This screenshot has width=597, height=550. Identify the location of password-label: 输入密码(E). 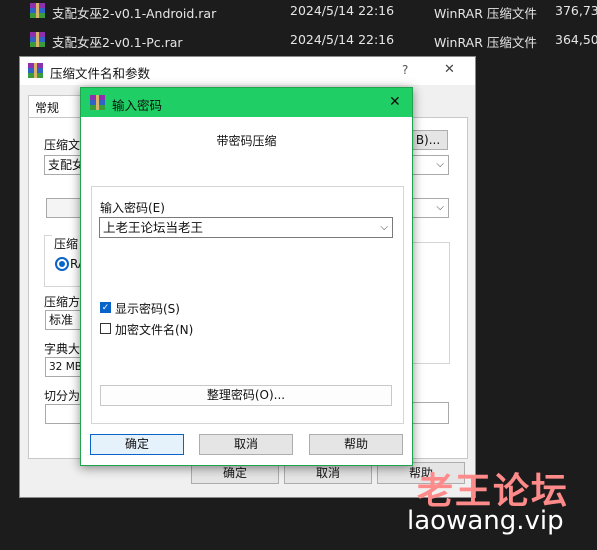
(132, 208).